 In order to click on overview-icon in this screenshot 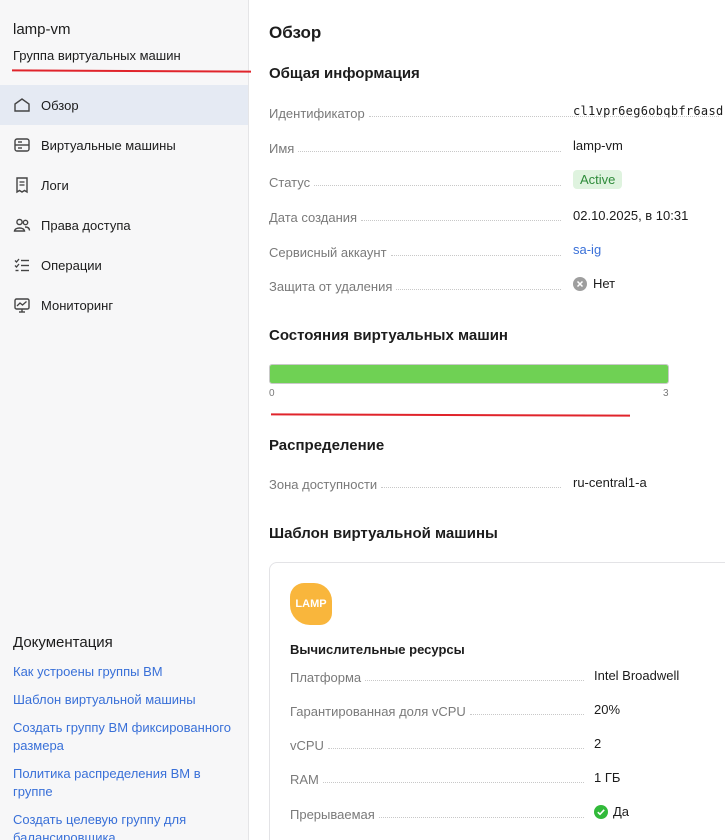, I will do `click(22, 105)`.